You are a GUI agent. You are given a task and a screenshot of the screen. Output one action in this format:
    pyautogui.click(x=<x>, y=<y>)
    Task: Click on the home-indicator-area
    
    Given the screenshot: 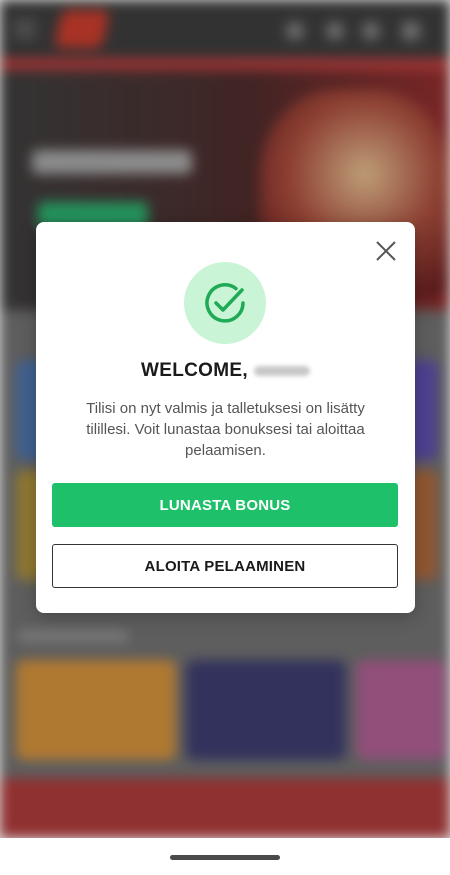 What is the action you would take?
    pyautogui.click(x=225, y=856)
    